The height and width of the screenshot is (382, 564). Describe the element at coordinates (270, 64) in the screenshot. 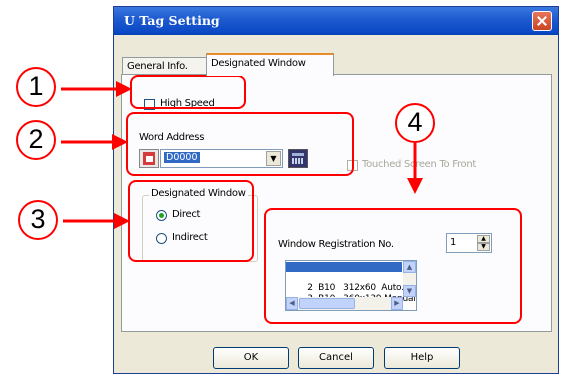

I see `tab-designated-window: Designated Window` at that location.